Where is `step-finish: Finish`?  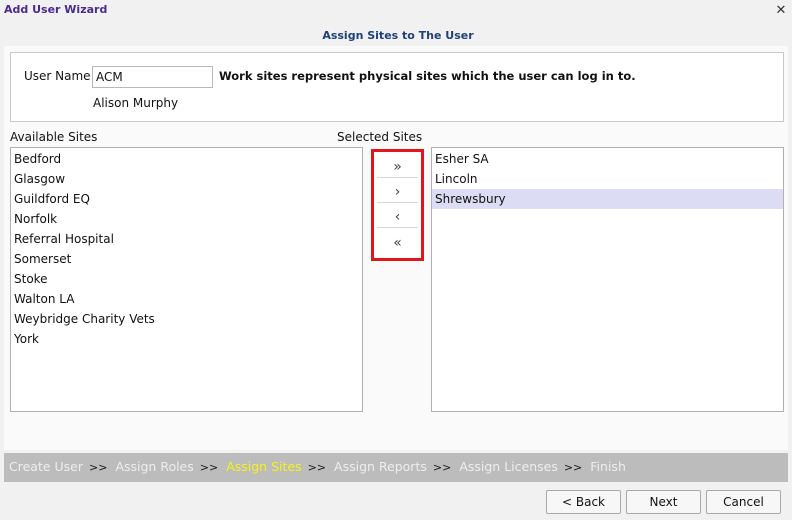
step-finish: Finish is located at coordinates (608, 466).